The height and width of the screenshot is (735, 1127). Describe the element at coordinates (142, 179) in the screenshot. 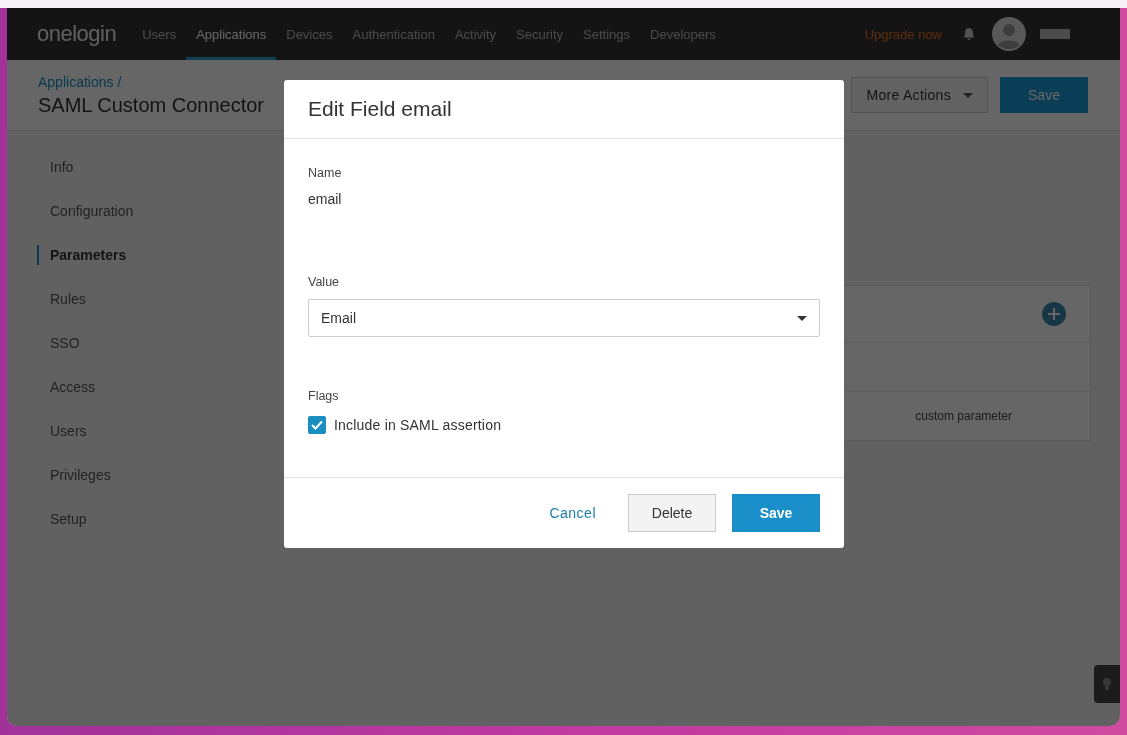

I see `sidebar-item: Info` at that location.